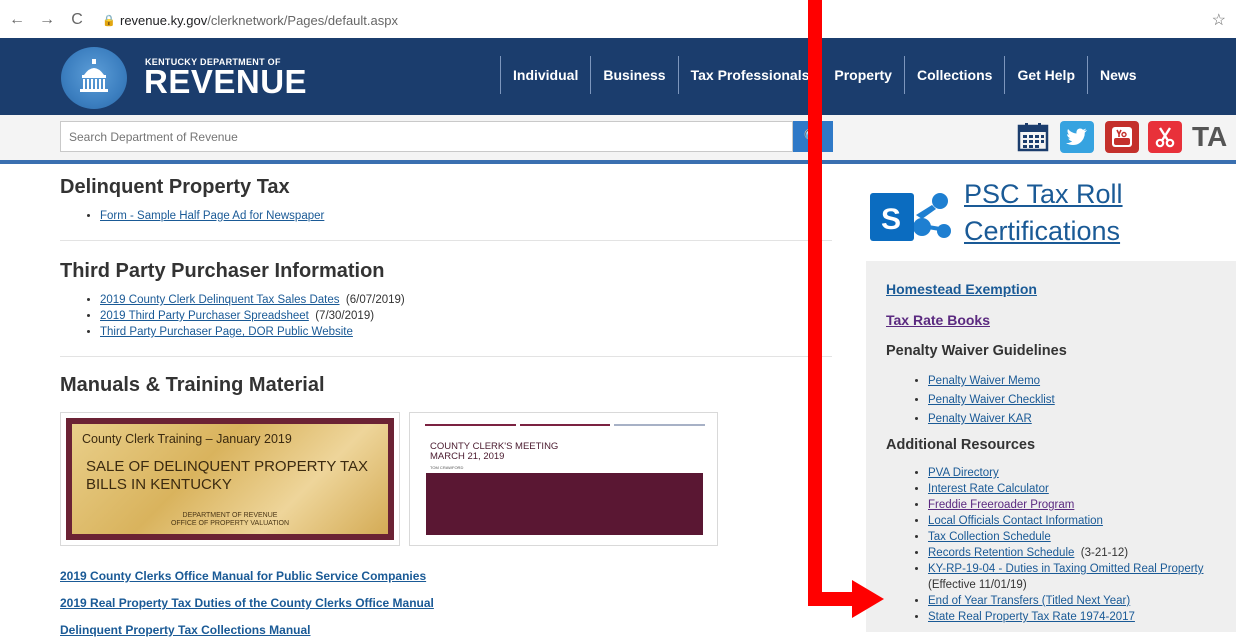 The image size is (1236, 637). I want to click on back-arrow-icon: ←, so click(17, 20).